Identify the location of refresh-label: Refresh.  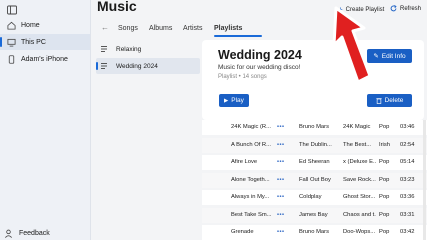
(411, 8).